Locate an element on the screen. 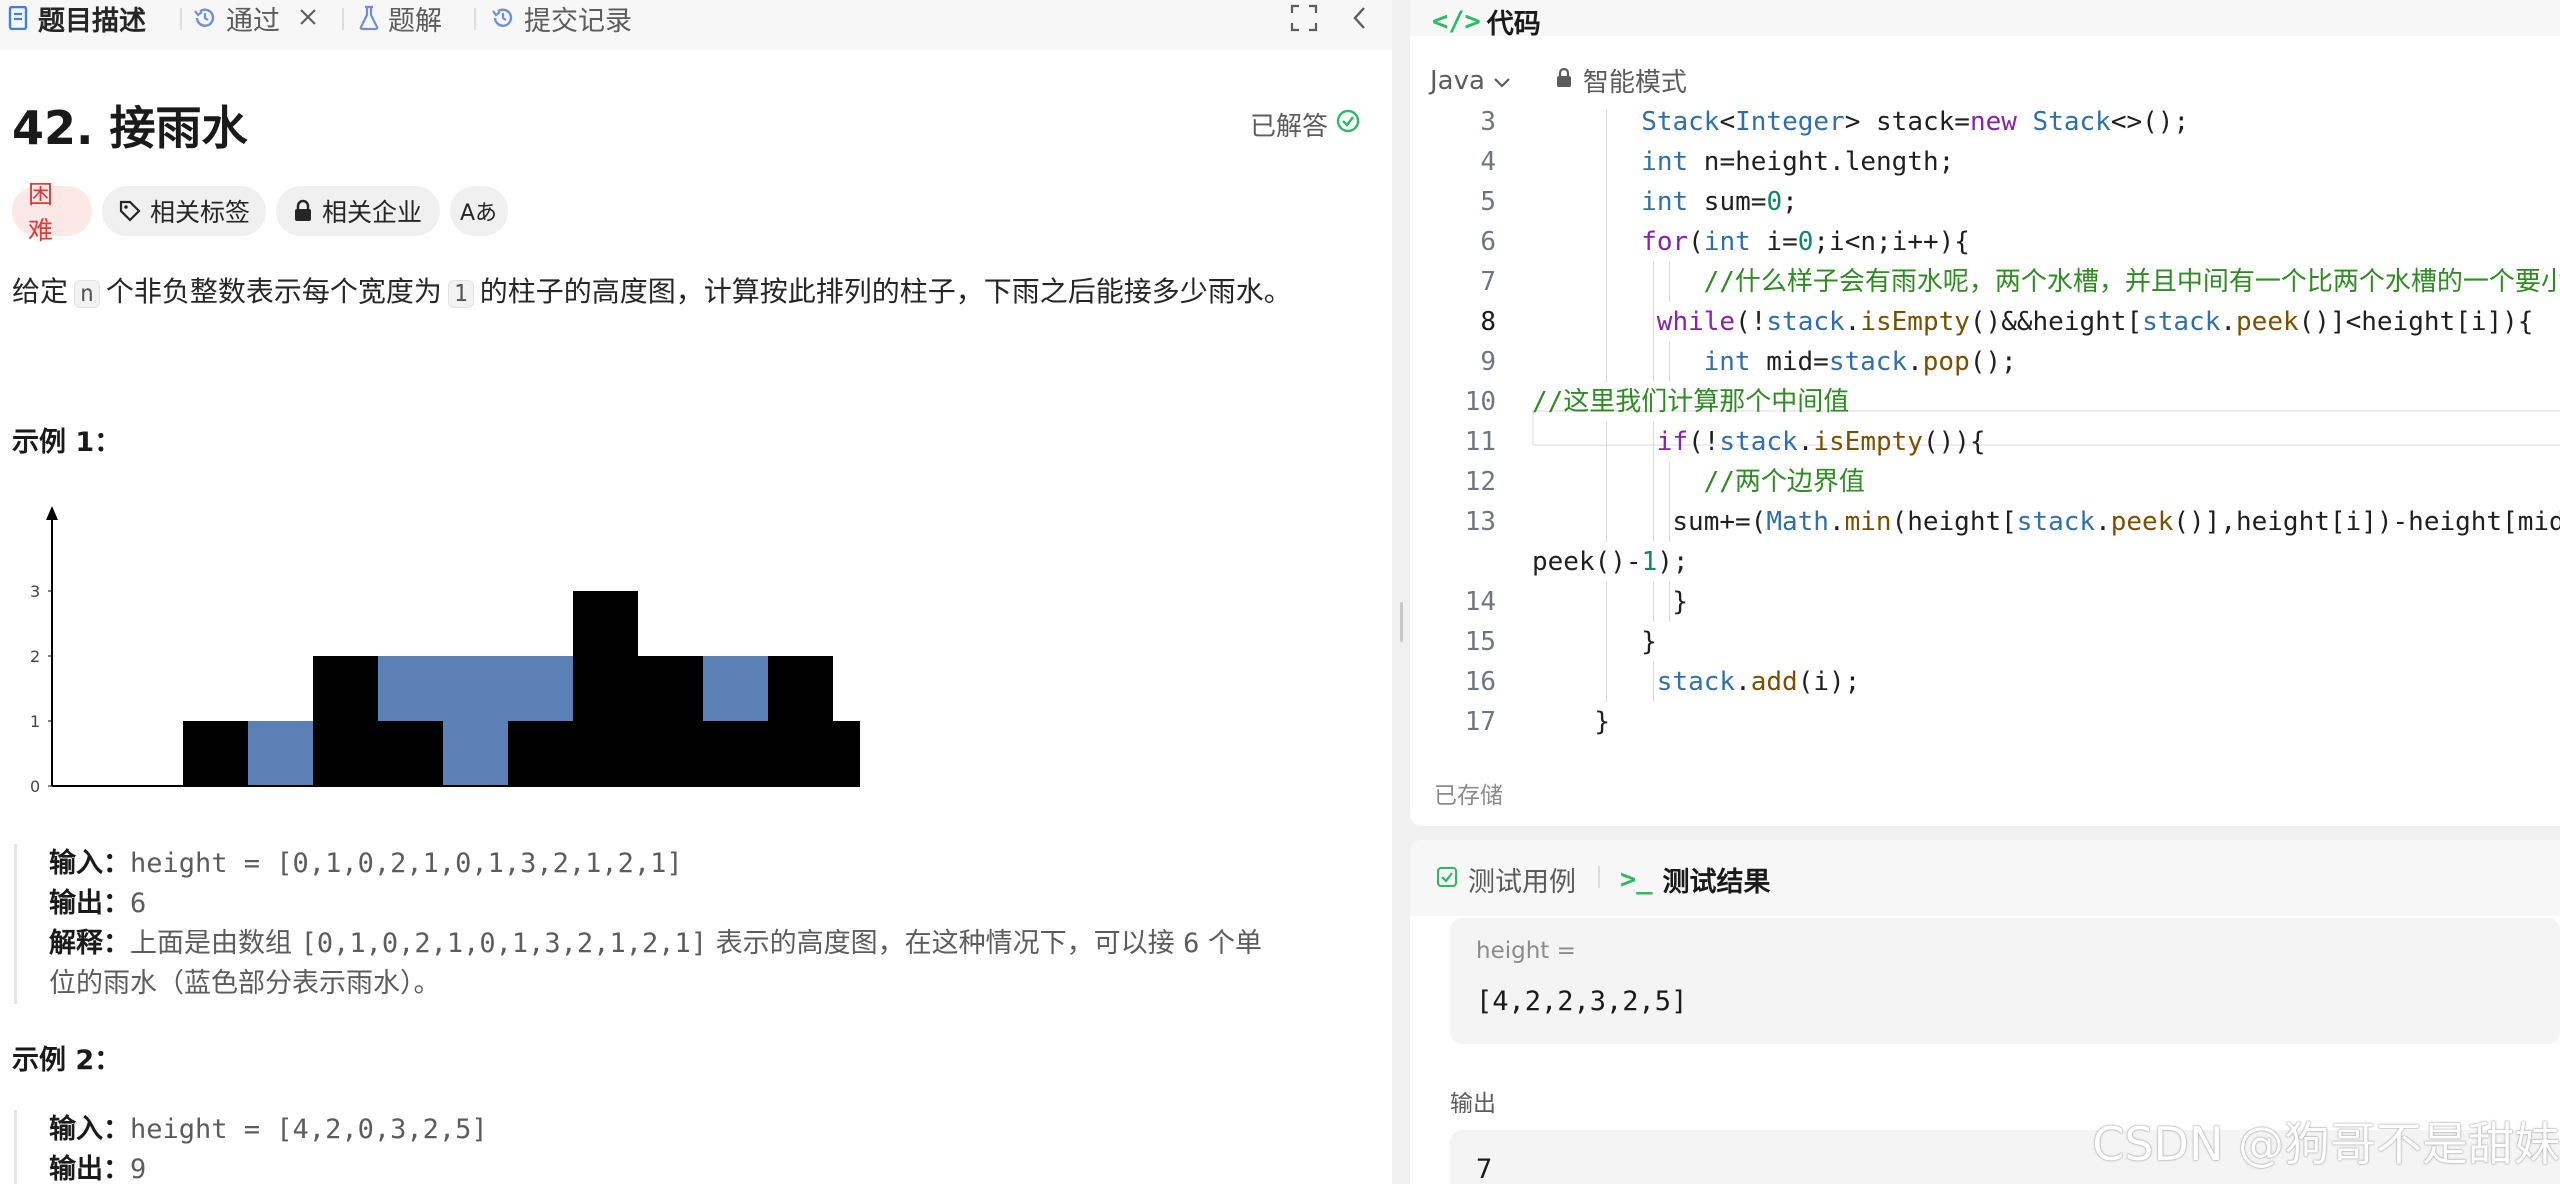 This screenshot has height=1184, width=2560. line-number: 5 is located at coordinates (1488, 202).